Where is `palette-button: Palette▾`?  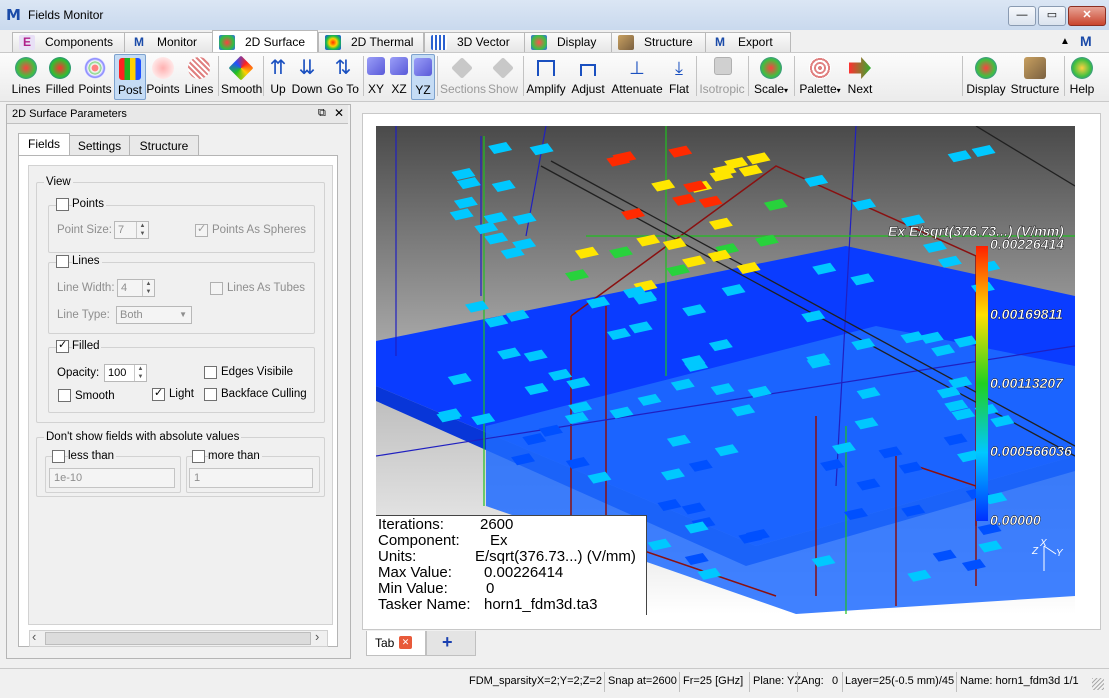 palette-button: Palette▾ is located at coordinates (820, 76).